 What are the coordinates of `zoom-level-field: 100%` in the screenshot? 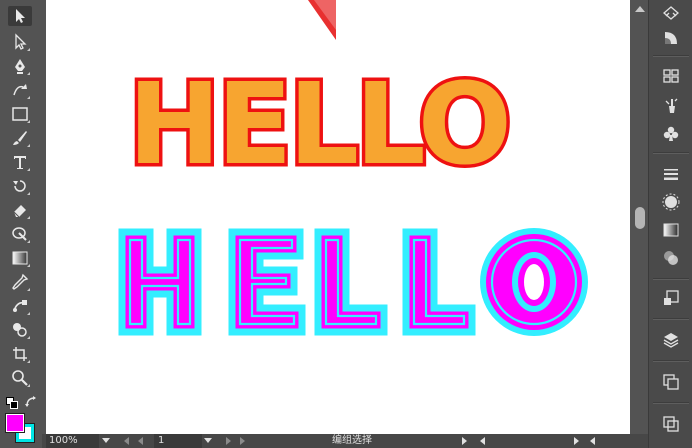 It's located at (72, 441).